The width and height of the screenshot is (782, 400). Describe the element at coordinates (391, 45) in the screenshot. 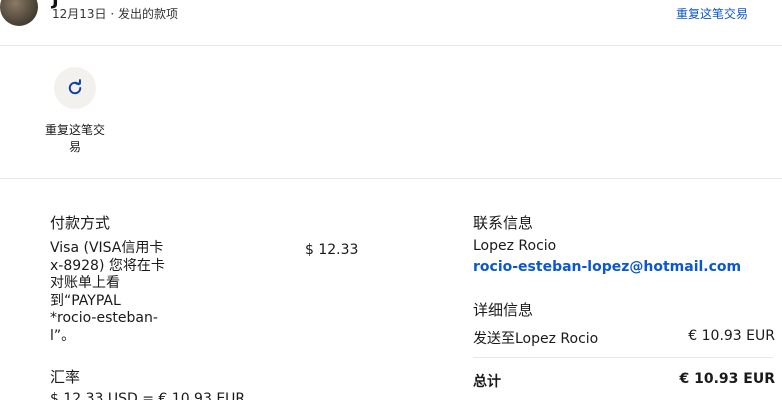

I see `header-divider` at that location.